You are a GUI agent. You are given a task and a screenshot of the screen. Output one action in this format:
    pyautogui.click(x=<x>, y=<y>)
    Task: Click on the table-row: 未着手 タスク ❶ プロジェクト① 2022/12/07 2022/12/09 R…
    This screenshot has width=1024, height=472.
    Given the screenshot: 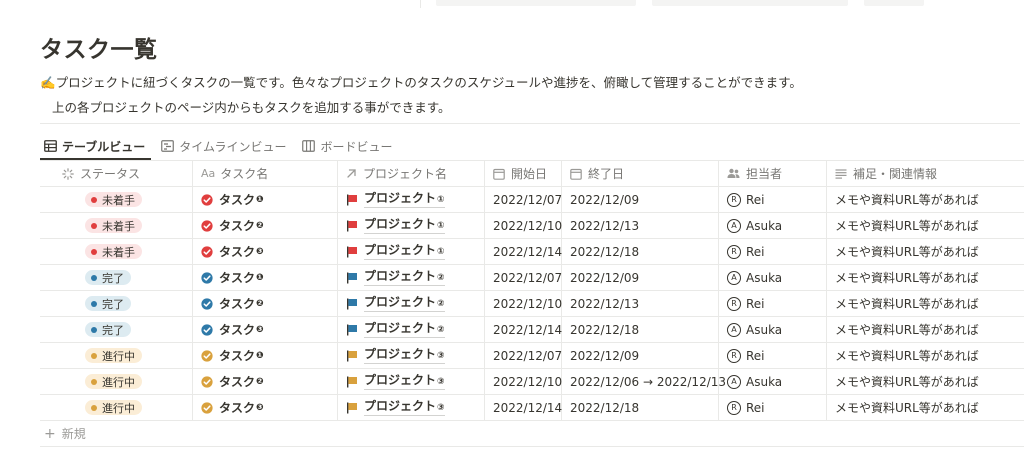 What is the action you would take?
    pyautogui.click(x=532, y=200)
    